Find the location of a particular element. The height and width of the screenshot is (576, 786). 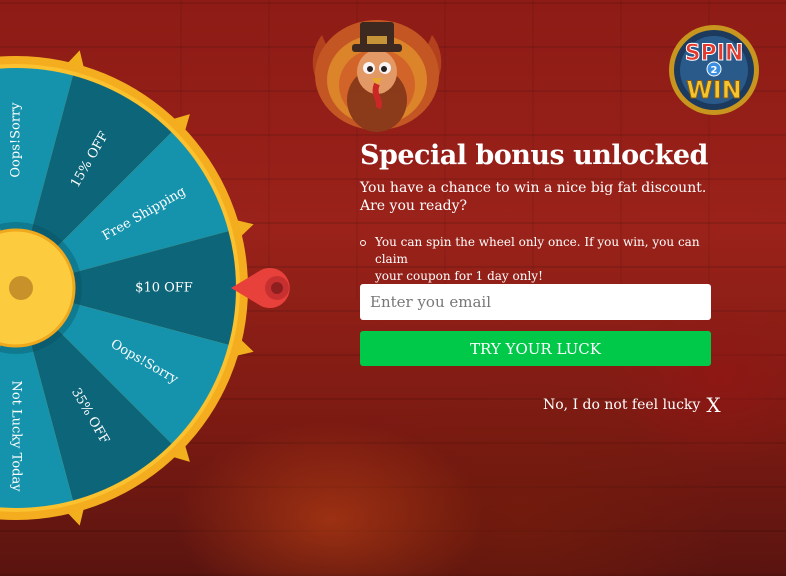

turkey-pilgrim-icon is located at coordinates (377, 76).